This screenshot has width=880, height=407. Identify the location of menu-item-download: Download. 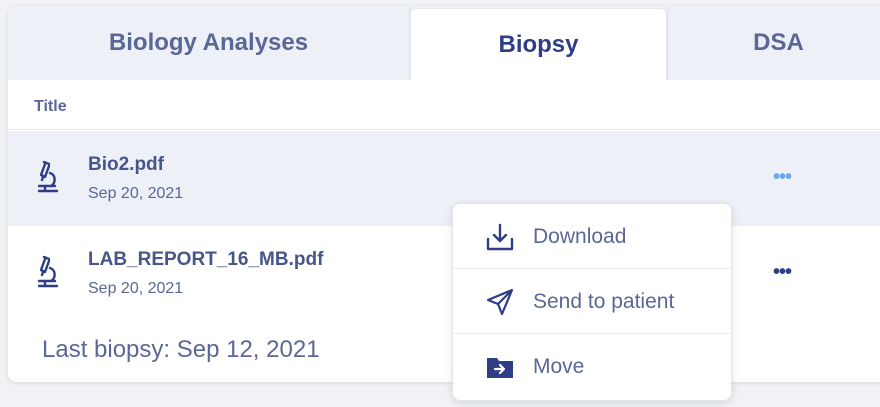
(592, 236).